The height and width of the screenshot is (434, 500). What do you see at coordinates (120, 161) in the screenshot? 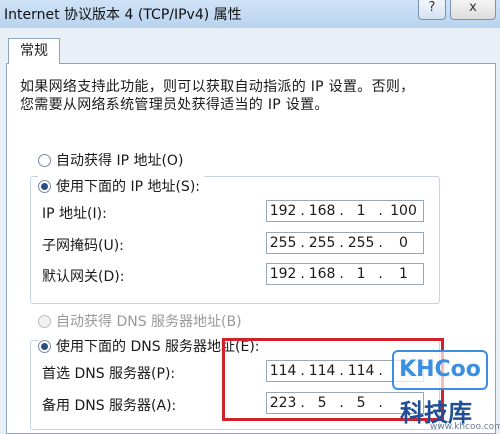
I see `auto-ip-label: 自动获得 IP 地址(O)` at bounding box center [120, 161].